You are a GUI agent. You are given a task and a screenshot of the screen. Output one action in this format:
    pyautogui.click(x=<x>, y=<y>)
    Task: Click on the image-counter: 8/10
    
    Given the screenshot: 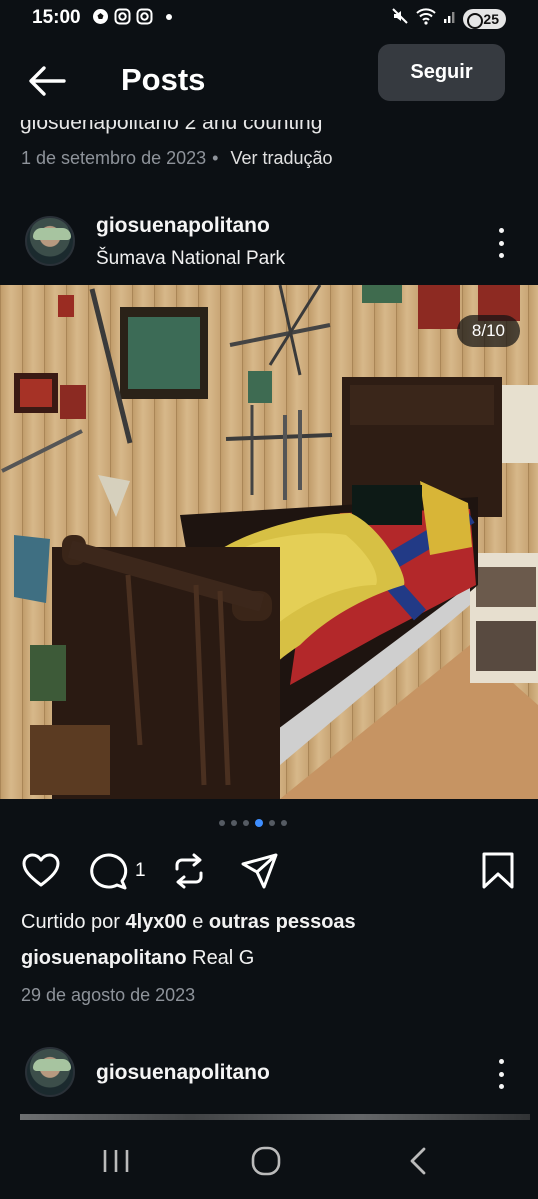 What is the action you would take?
    pyautogui.click(x=488, y=331)
    